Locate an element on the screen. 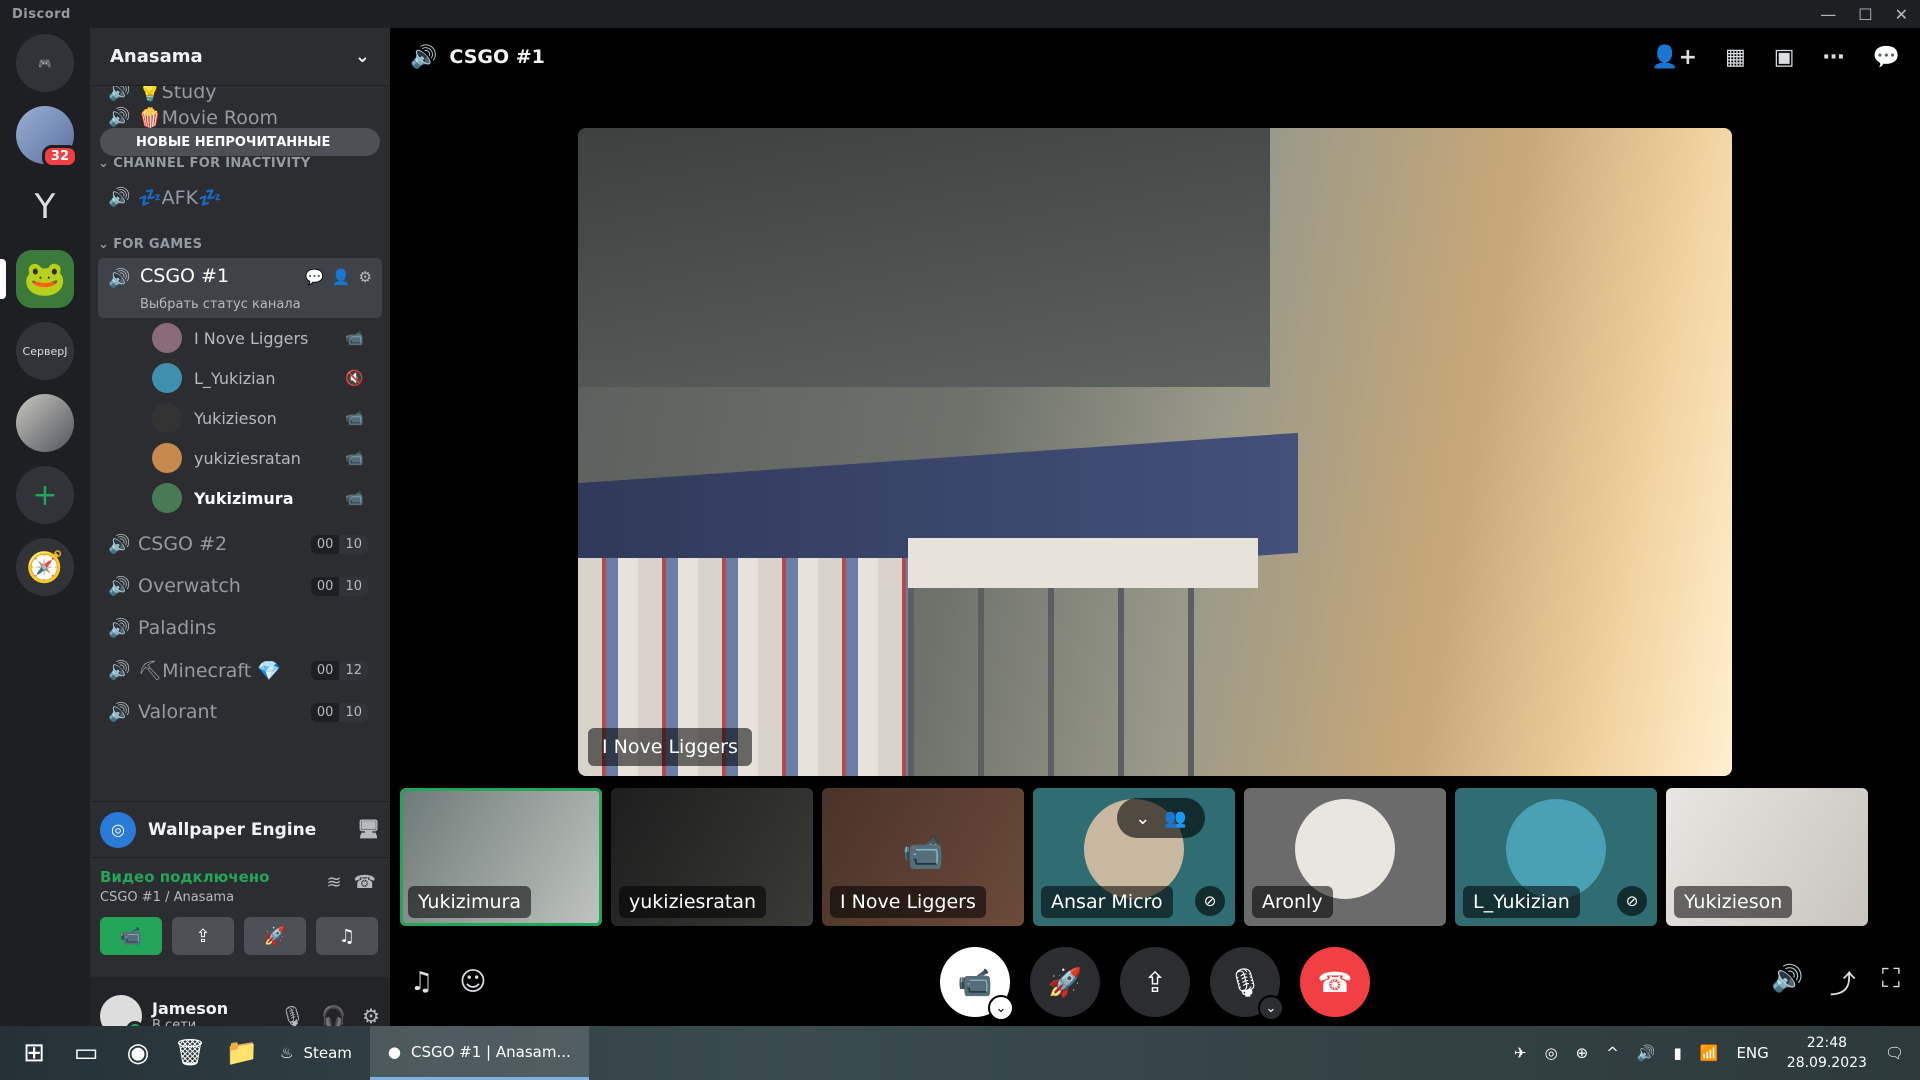 The width and height of the screenshot is (1920, 1080). channel-overwatch: 🔊 Overwatch 00 10 is located at coordinates (240, 586).